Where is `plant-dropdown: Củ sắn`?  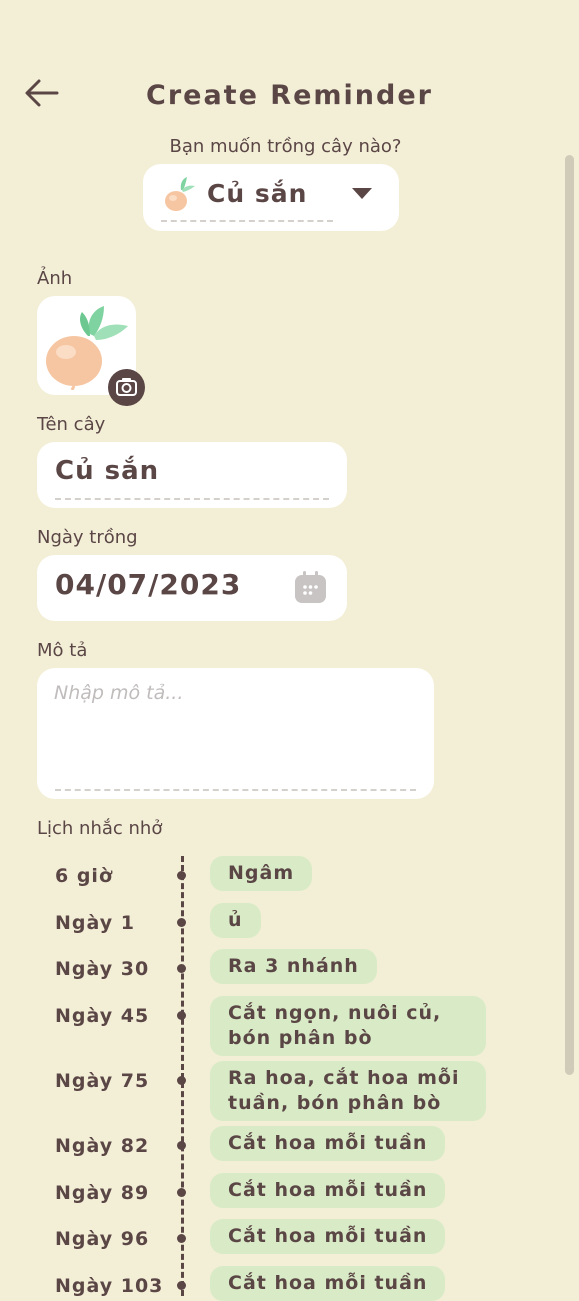
plant-dropdown: Củ sắn is located at coordinates (271, 197).